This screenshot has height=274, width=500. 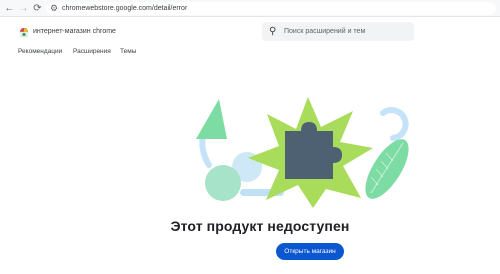 What do you see at coordinates (271, 8) in the screenshot?
I see `address-bar: ⚙ chromewebstore.google.com/detail/error` at bounding box center [271, 8].